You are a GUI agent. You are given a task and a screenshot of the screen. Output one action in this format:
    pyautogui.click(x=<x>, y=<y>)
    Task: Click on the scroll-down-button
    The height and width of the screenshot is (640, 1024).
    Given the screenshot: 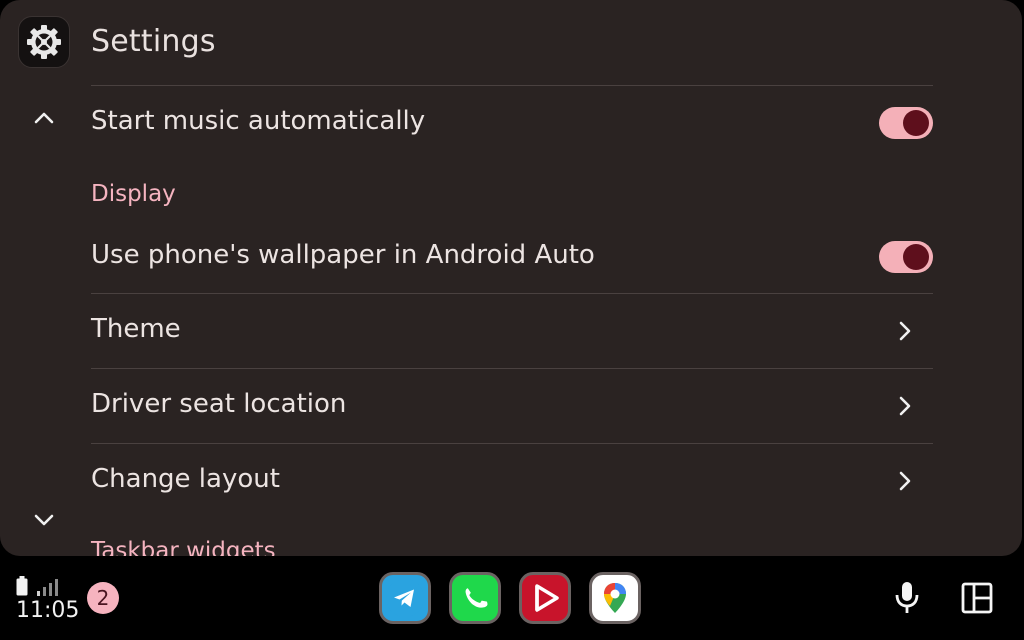 What is the action you would take?
    pyautogui.click(x=44, y=520)
    